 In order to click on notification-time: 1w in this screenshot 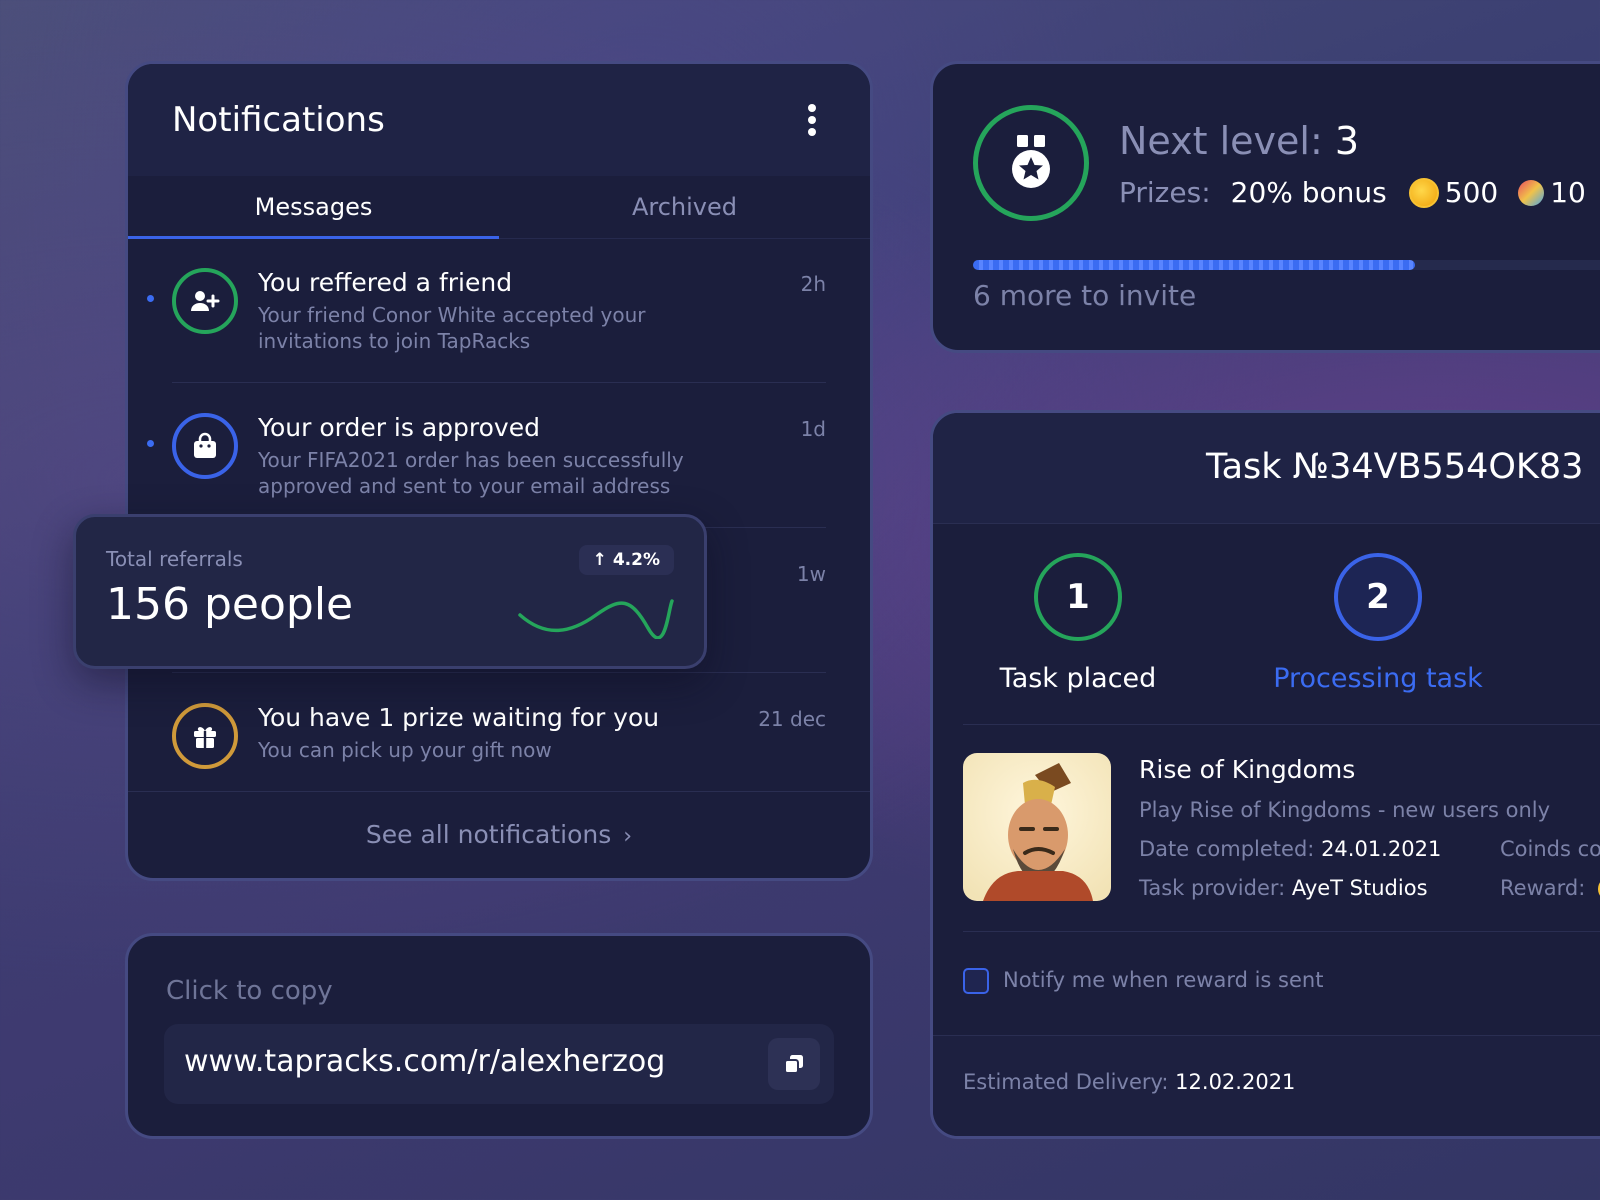, I will do `click(811, 574)`.